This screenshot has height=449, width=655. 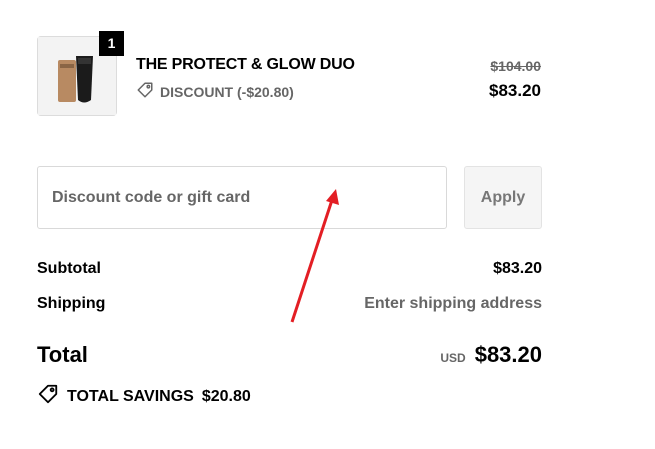 What do you see at coordinates (226, 396) in the screenshot?
I see `savings-value: $20.80` at bounding box center [226, 396].